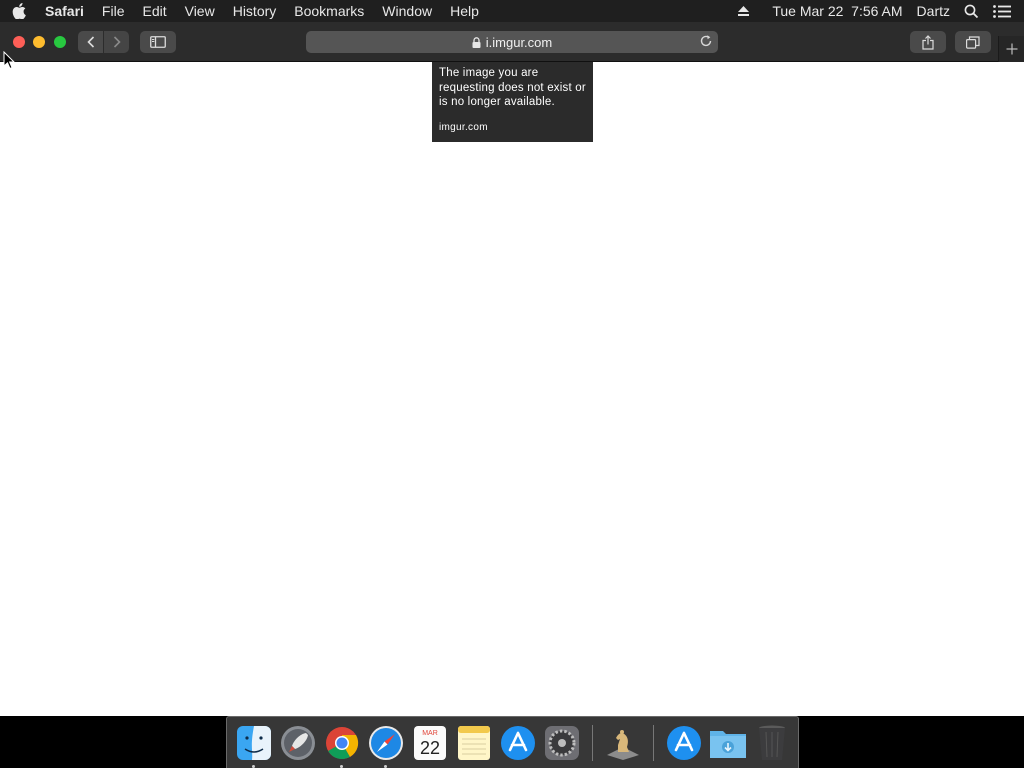 The width and height of the screenshot is (1024, 768). I want to click on dock: MAR 22, so click(512, 742).